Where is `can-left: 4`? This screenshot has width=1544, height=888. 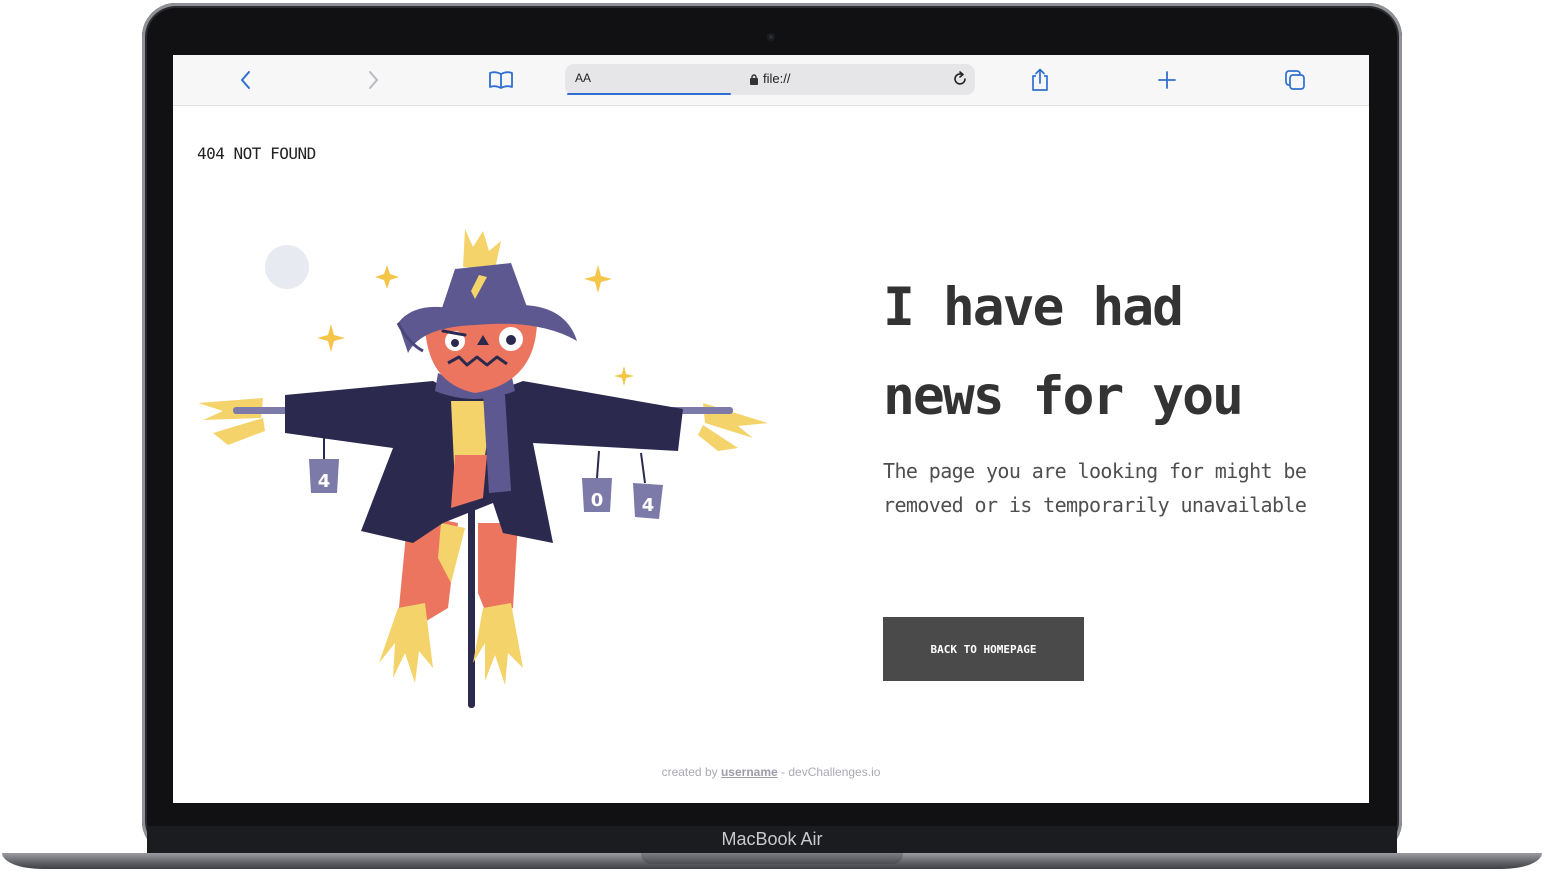
can-left: 4 is located at coordinates (324, 463).